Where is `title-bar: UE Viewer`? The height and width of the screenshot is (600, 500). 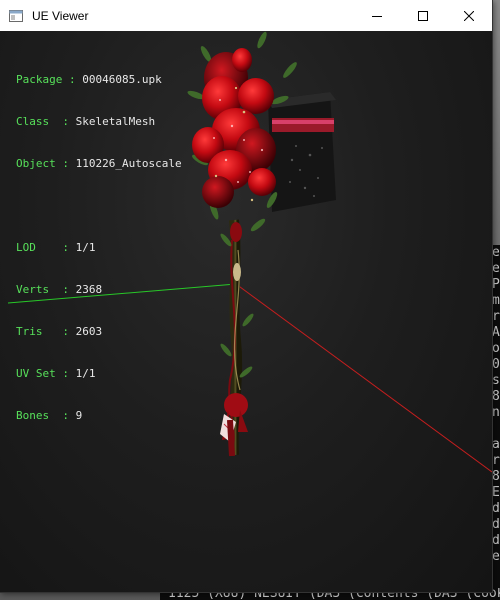
title-bar: UE Viewer is located at coordinates (246, 15).